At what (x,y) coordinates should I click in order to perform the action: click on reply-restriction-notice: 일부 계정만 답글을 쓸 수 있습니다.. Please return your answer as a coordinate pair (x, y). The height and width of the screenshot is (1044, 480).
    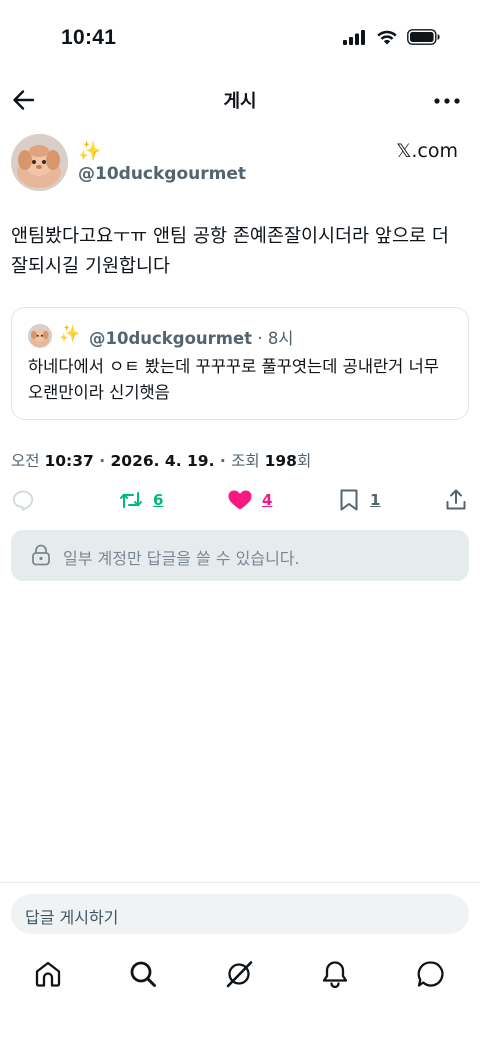
    Looking at the image, I should click on (240, 555).